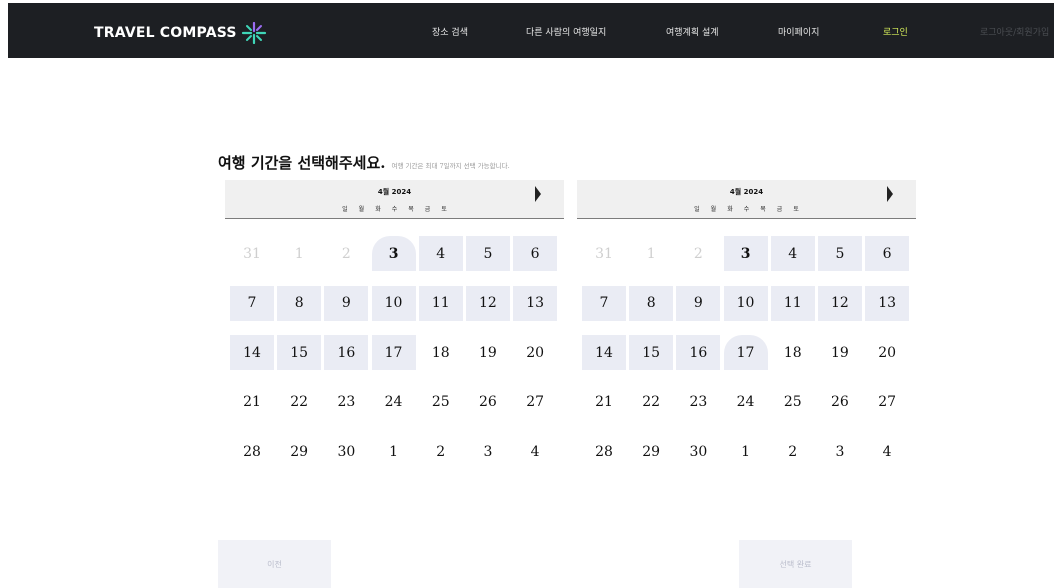  Describe the element at coordinates (345, 209) in the screenshot. I see `weekday-label: 일` at that location.